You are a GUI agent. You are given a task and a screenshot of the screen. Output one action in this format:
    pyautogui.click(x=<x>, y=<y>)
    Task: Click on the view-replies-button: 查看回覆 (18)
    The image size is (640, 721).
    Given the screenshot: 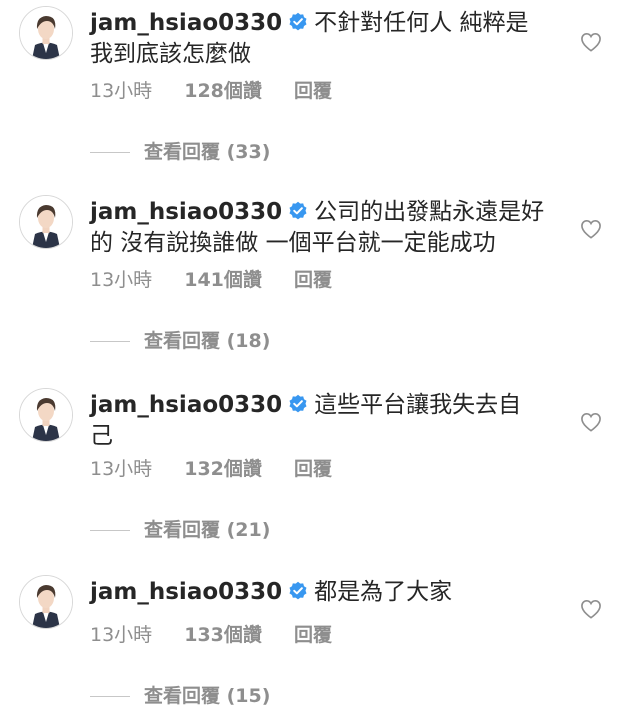 What is the action you would take?
    pyautogui.click(x=180, y=339)
    